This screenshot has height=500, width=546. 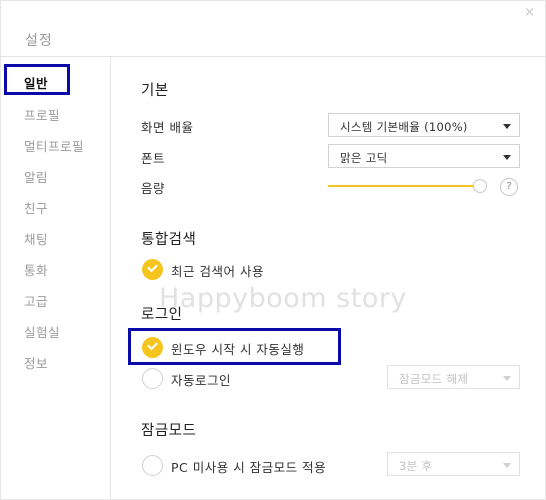 I want to click on section-title-basic: 기본, so click(x=155, y=91).